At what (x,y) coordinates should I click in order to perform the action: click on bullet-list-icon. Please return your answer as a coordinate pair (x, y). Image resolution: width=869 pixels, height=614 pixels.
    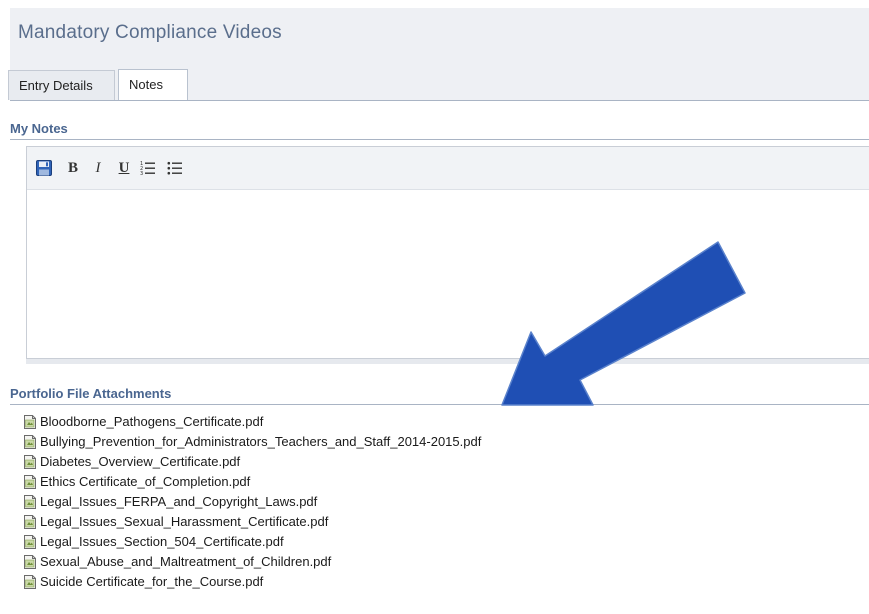
    Looking at the image, I should click on (174, 168).